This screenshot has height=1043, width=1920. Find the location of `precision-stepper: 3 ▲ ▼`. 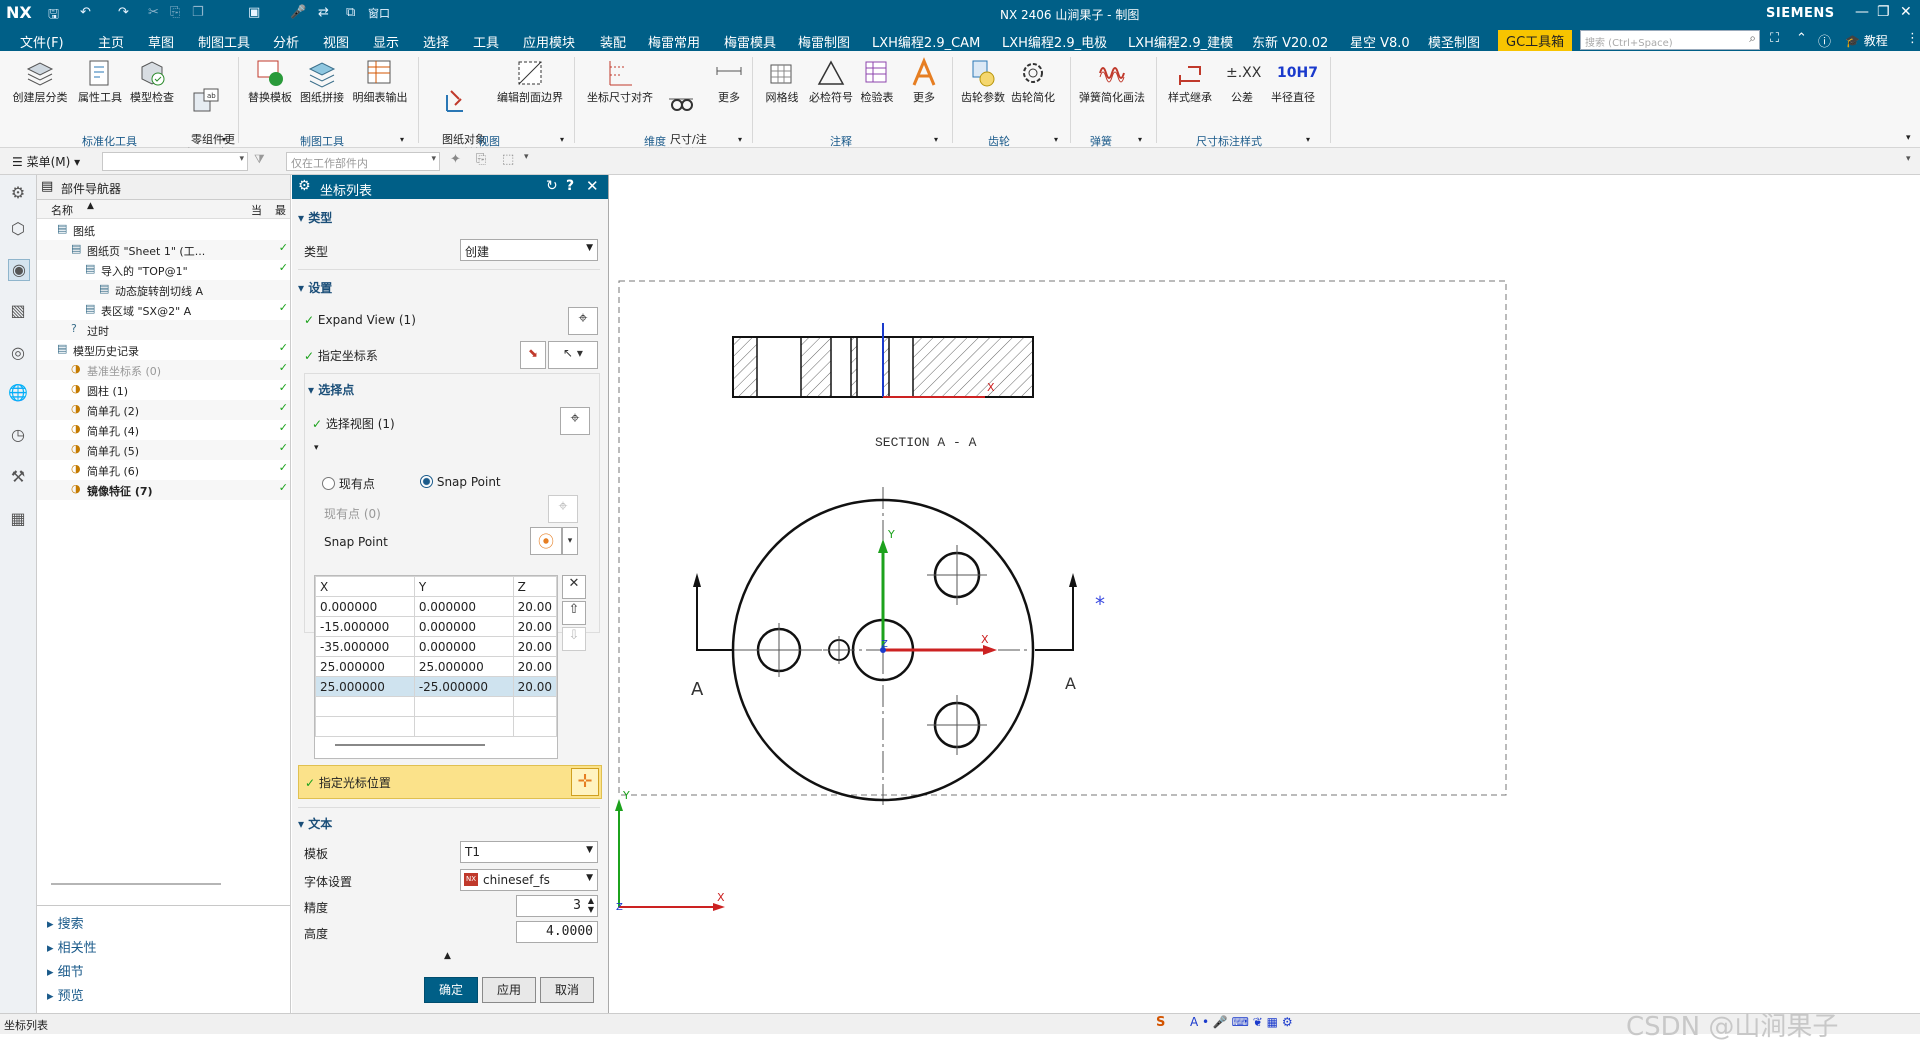

precision-stepper: 3 ▲ ▼ is located at coordinates (557, 906).